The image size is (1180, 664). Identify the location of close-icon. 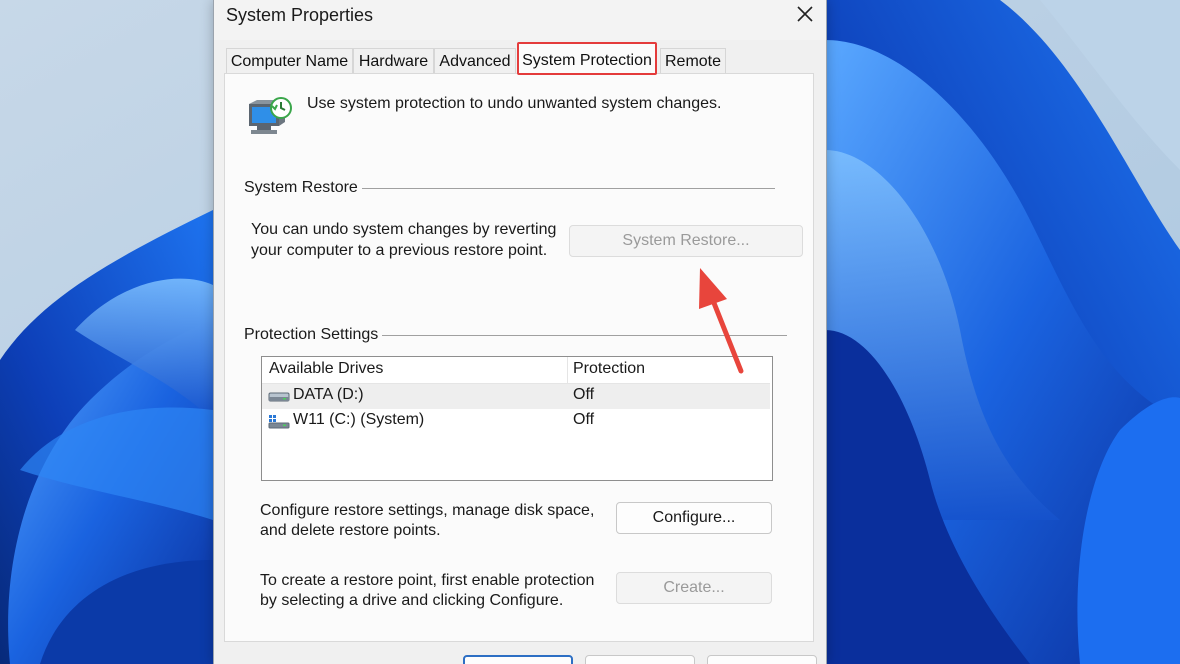
(805, 14).